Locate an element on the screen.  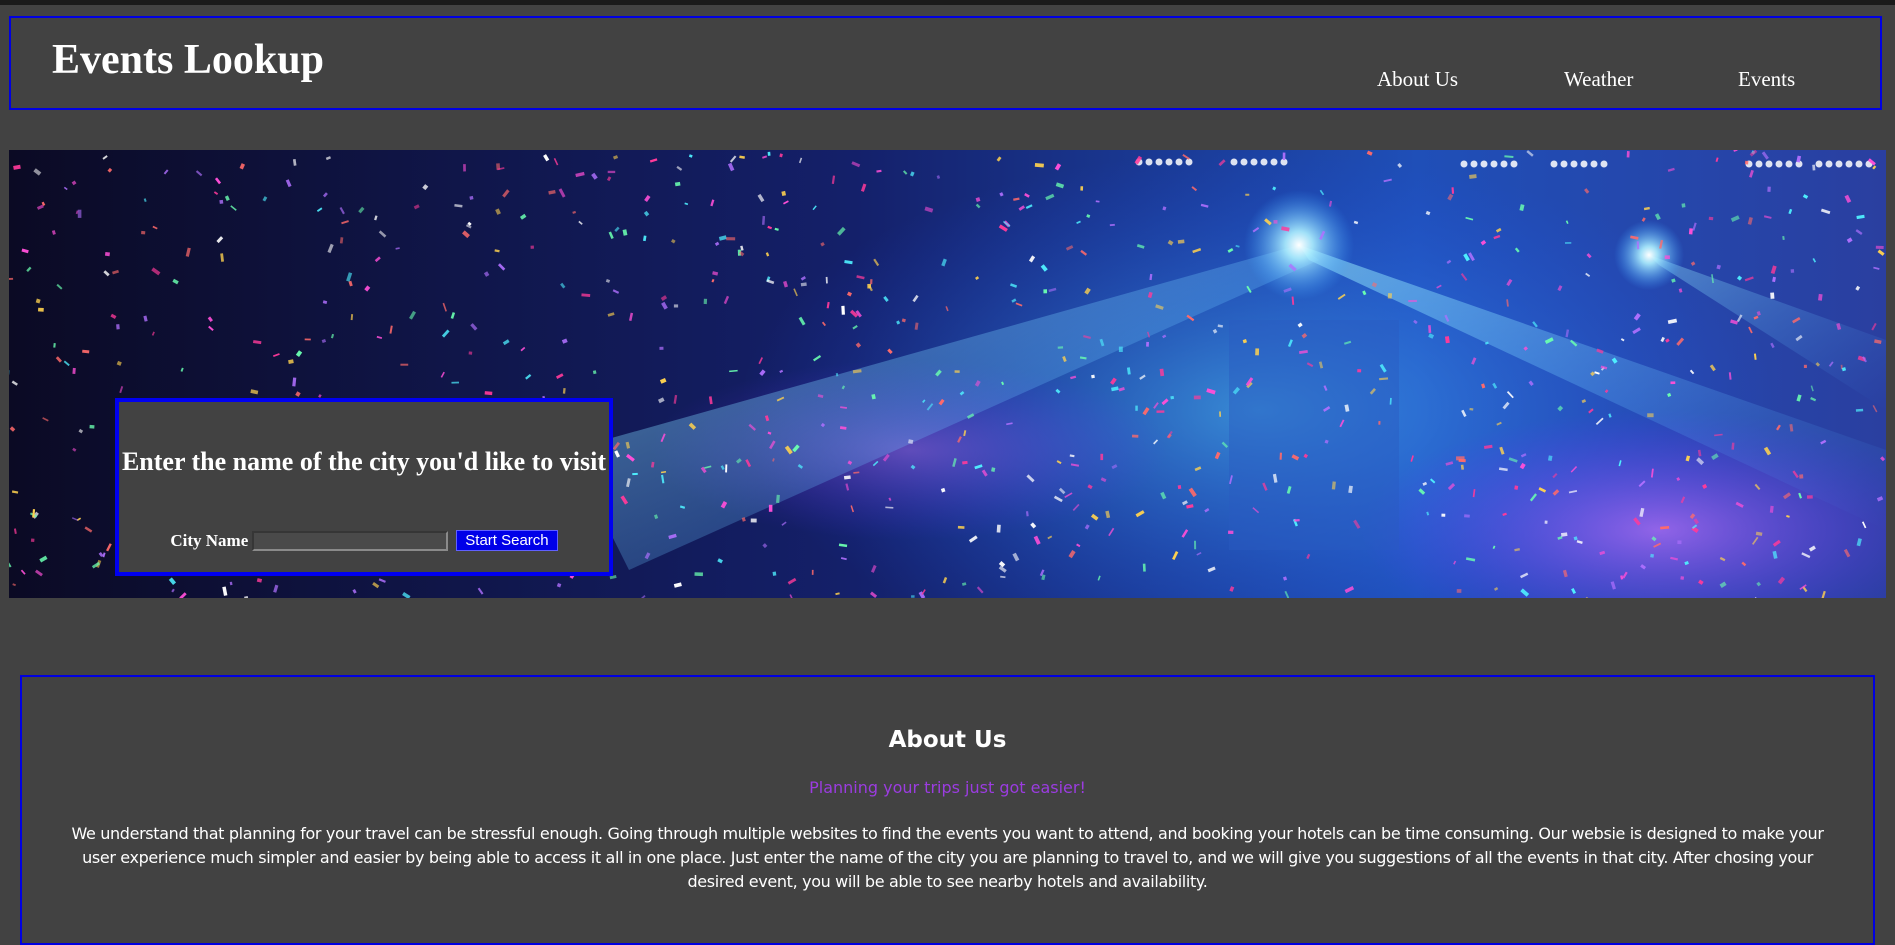
search-form-row: City Name Start Search is located at coordinates (364, 540).